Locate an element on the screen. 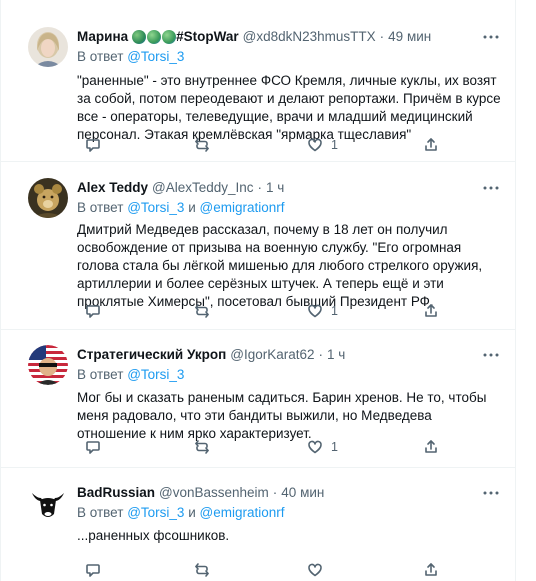 This screenshot has height=581, width=536. author-handle: @vonBassenheim is located at coordinates (214, 493).